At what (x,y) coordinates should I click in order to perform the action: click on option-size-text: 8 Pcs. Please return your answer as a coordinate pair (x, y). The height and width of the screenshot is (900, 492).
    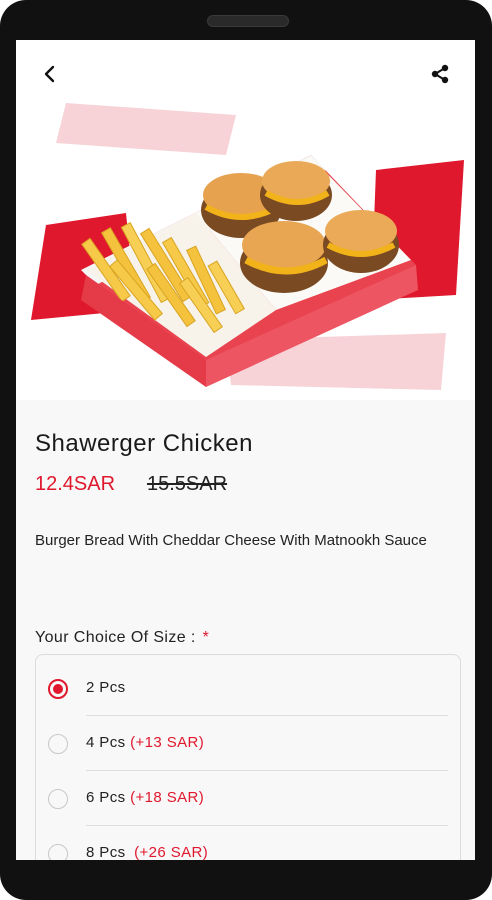
    Looking at the image, I should click on (106, 852).